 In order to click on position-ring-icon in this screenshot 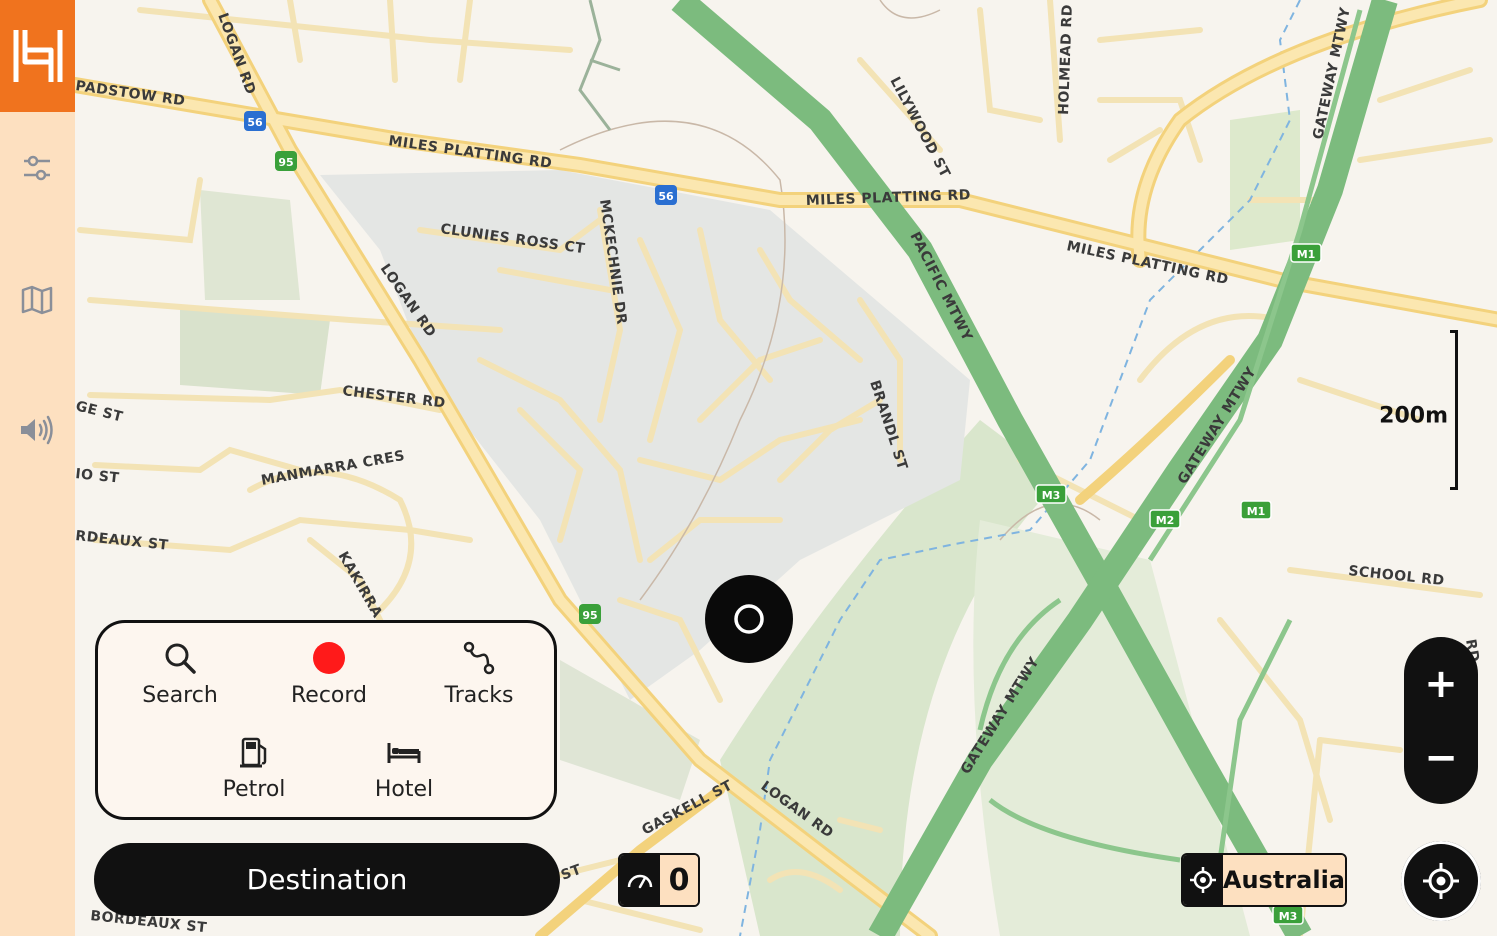, I will do `click(749, 619)`.